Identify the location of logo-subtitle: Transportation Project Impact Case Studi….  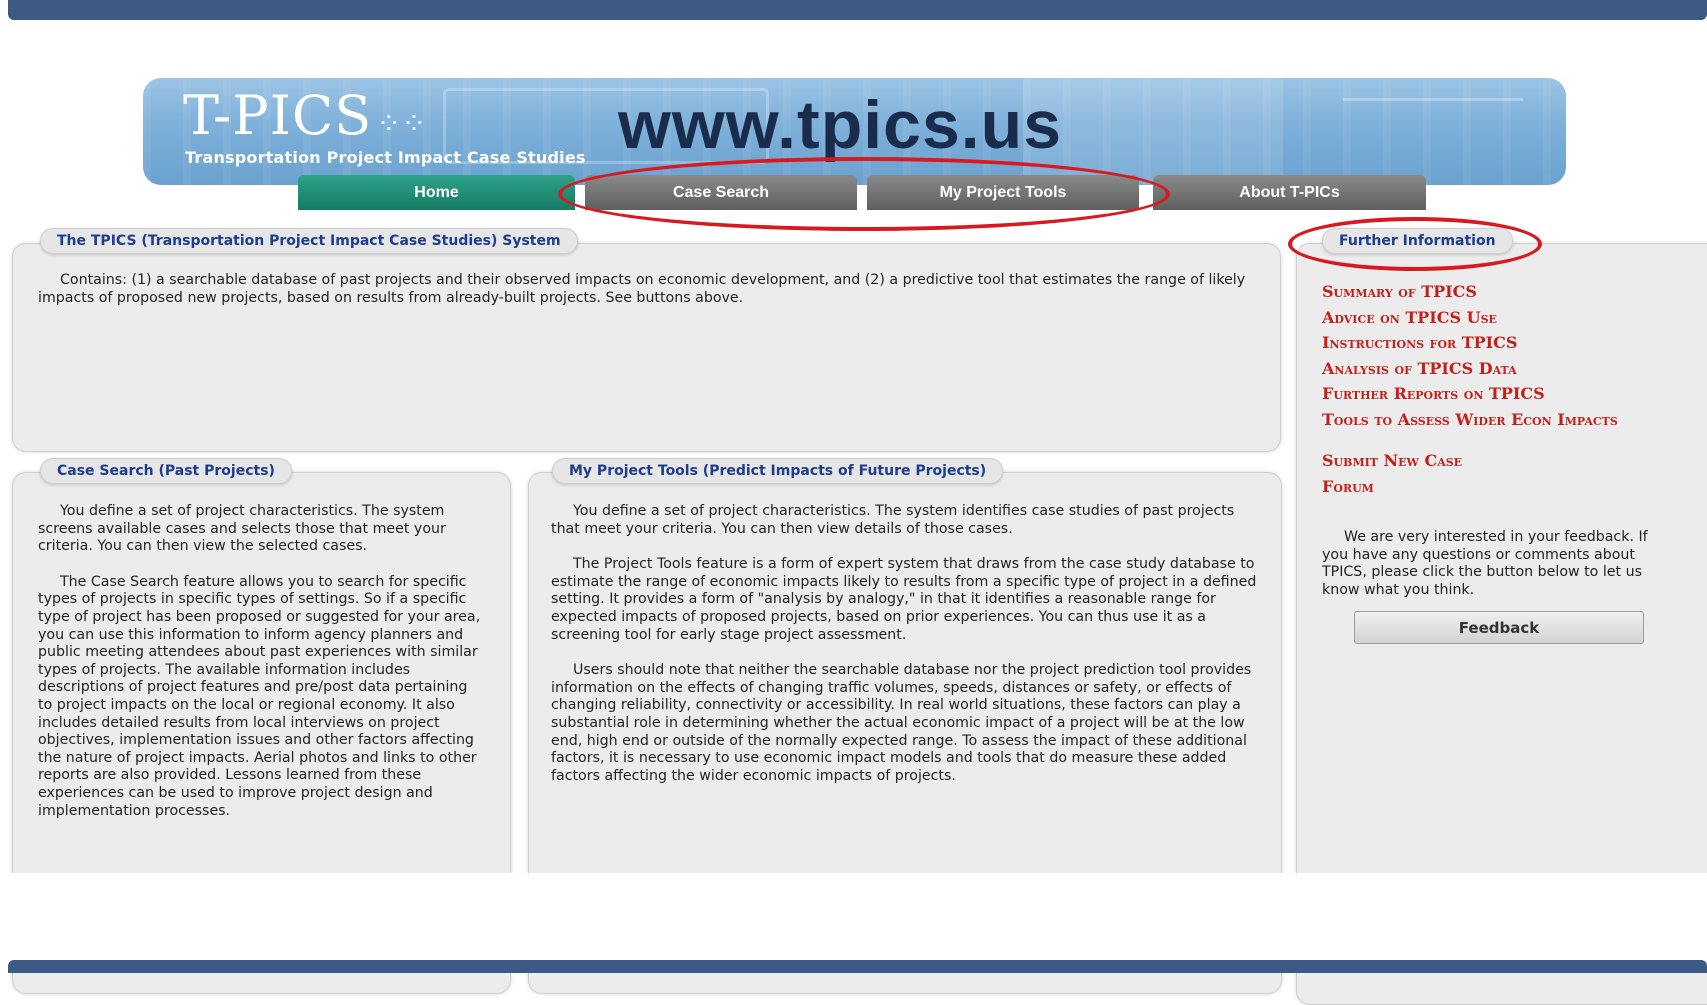
(385, 157).